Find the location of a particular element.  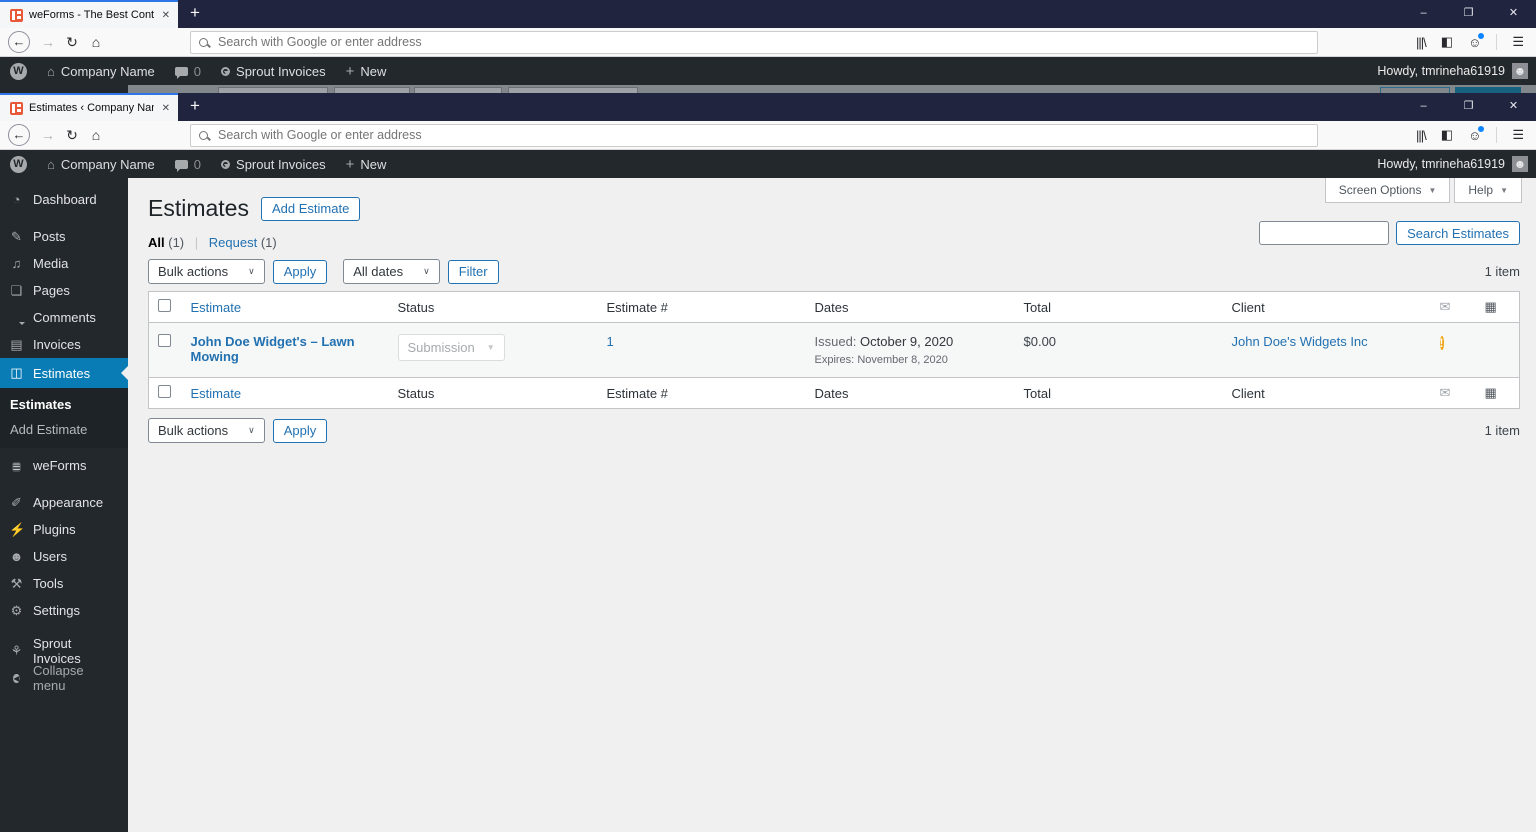

sidebar-item-sprout-invoices: ⚘ Sprout Invoices is located at coordinates (64, 650).